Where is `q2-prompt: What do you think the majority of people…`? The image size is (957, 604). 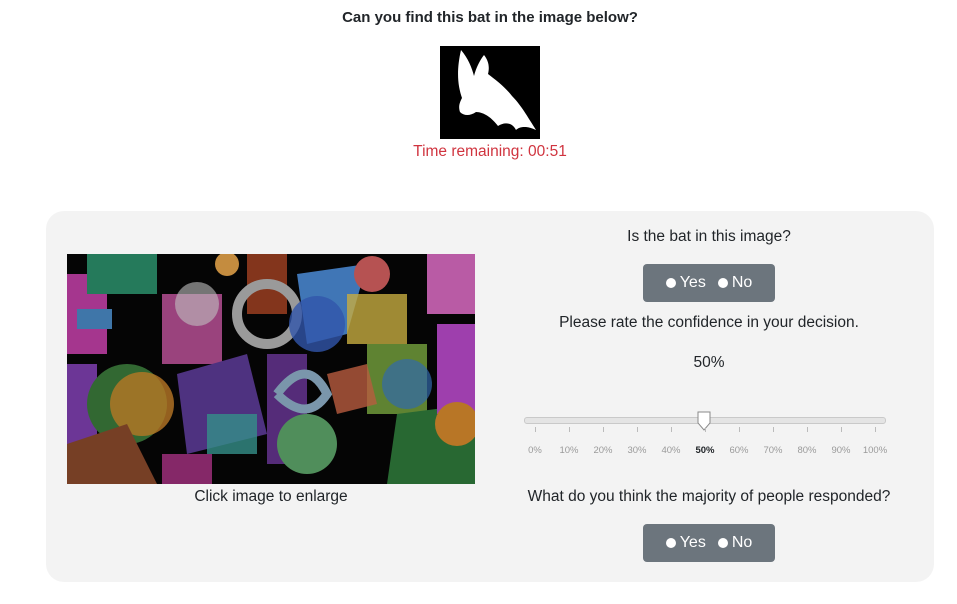
q2-prompt: What do you think the majority of people… is located at coordinates (709, 496).